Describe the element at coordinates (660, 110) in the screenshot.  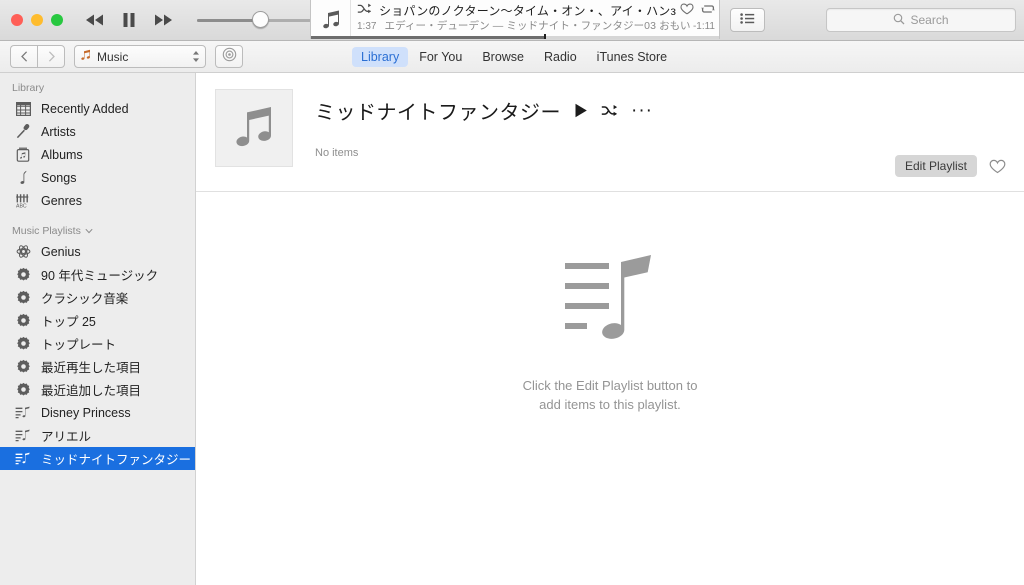
I see `playlist-title-row: ミッドナイトファンタジー ···` at that location.